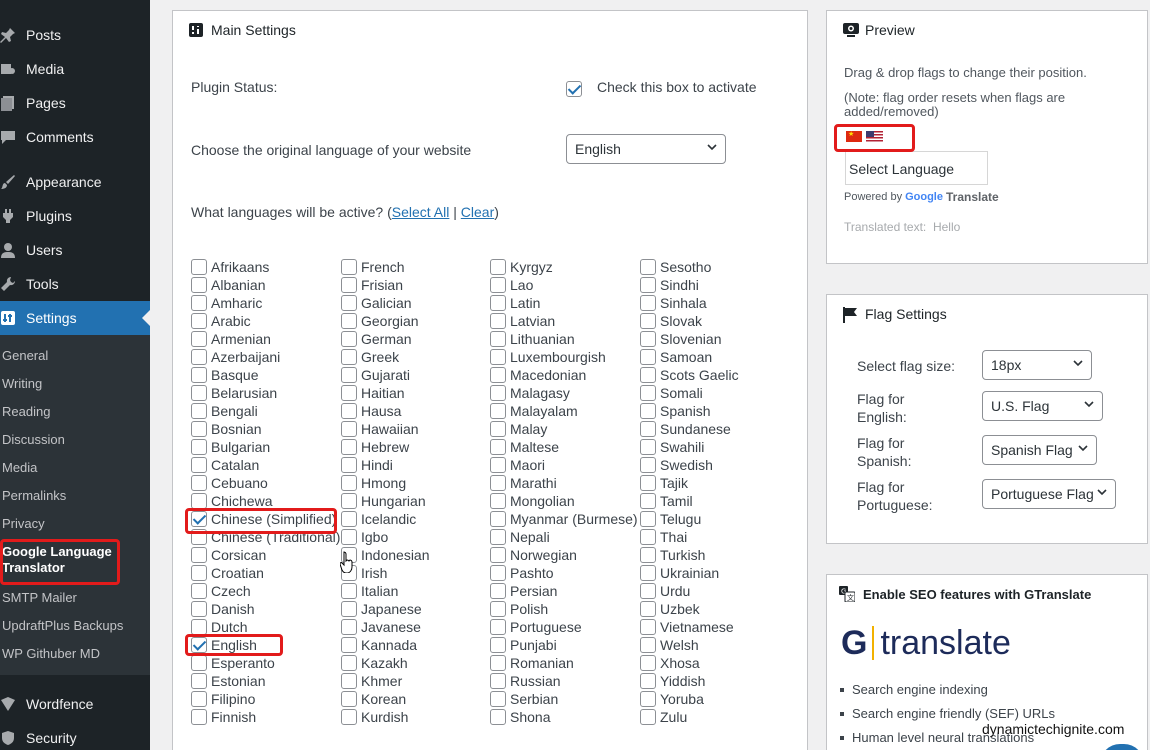 Image resolution: width=1150 pixels, height=750 pixels. What do you see at coordinates (23, 524) in the screenshot?
I see `submenu-privacy: Privacy` at bounding box center [23, 524].